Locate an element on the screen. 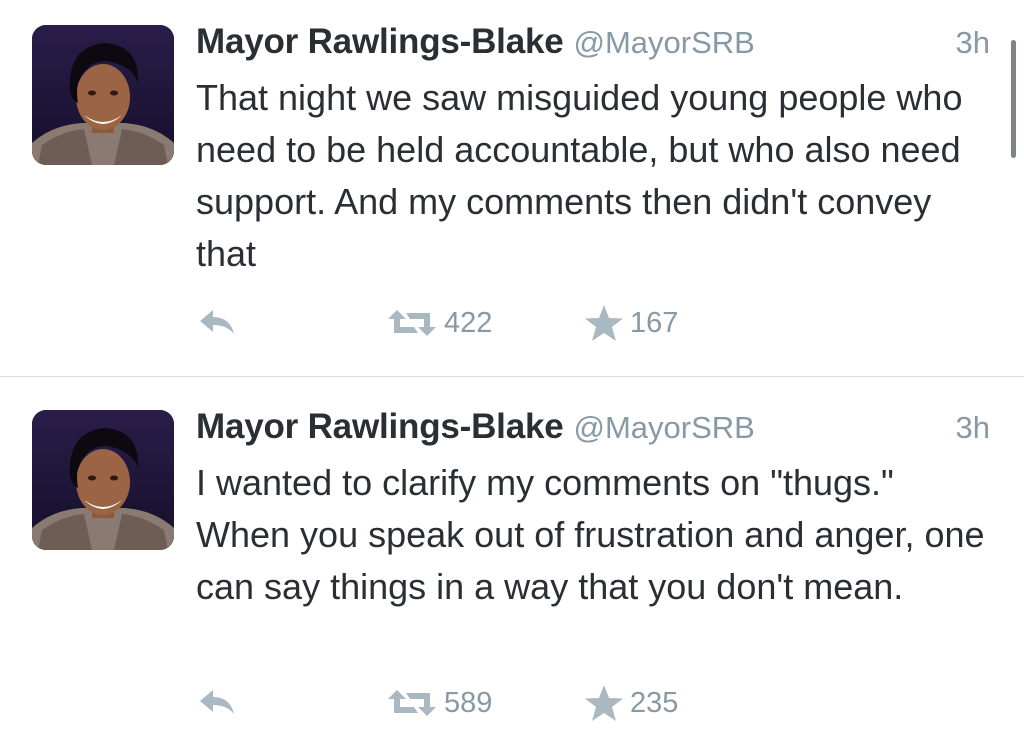 This screenshot has width=1024, height=754. favorite-button: 235 is located at coordinates (631, 703).